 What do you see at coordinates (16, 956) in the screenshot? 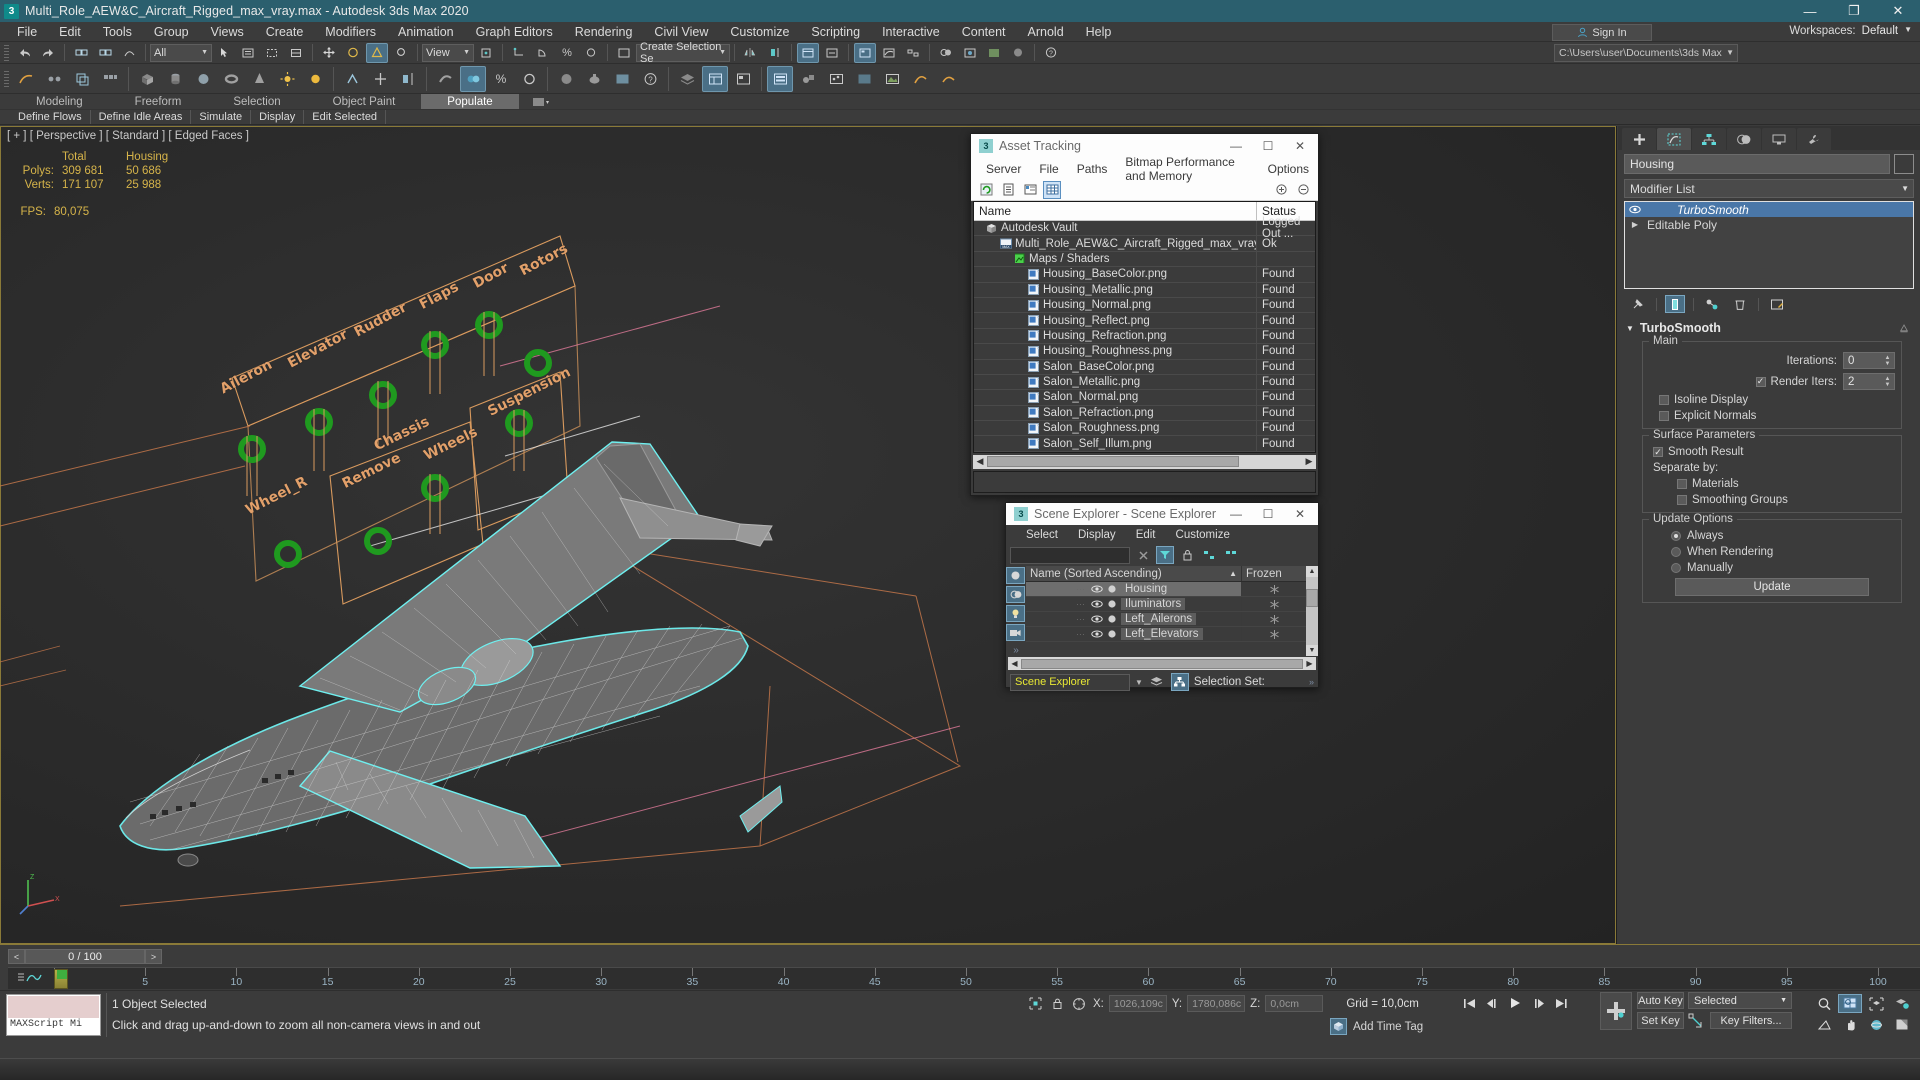
I see `prev-frame-button: <` at bounding box center [16, 956].